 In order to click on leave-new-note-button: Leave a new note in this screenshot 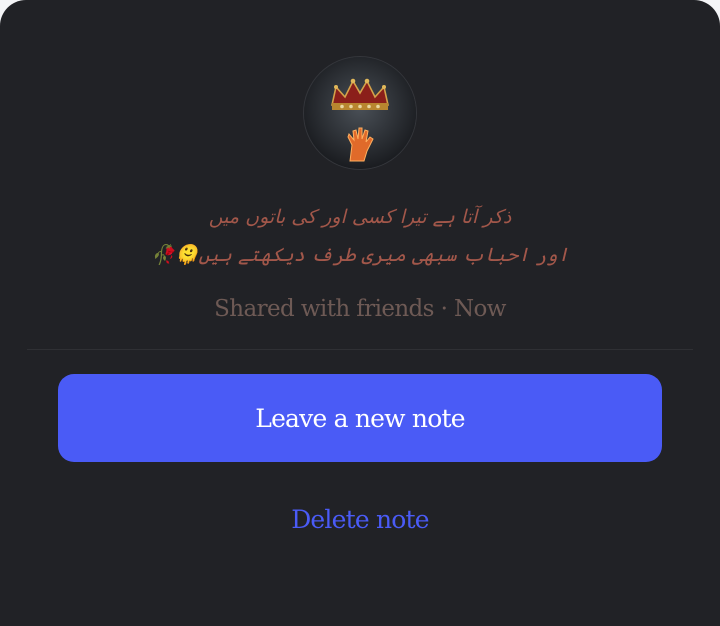, I will do `click(360, 418)`.